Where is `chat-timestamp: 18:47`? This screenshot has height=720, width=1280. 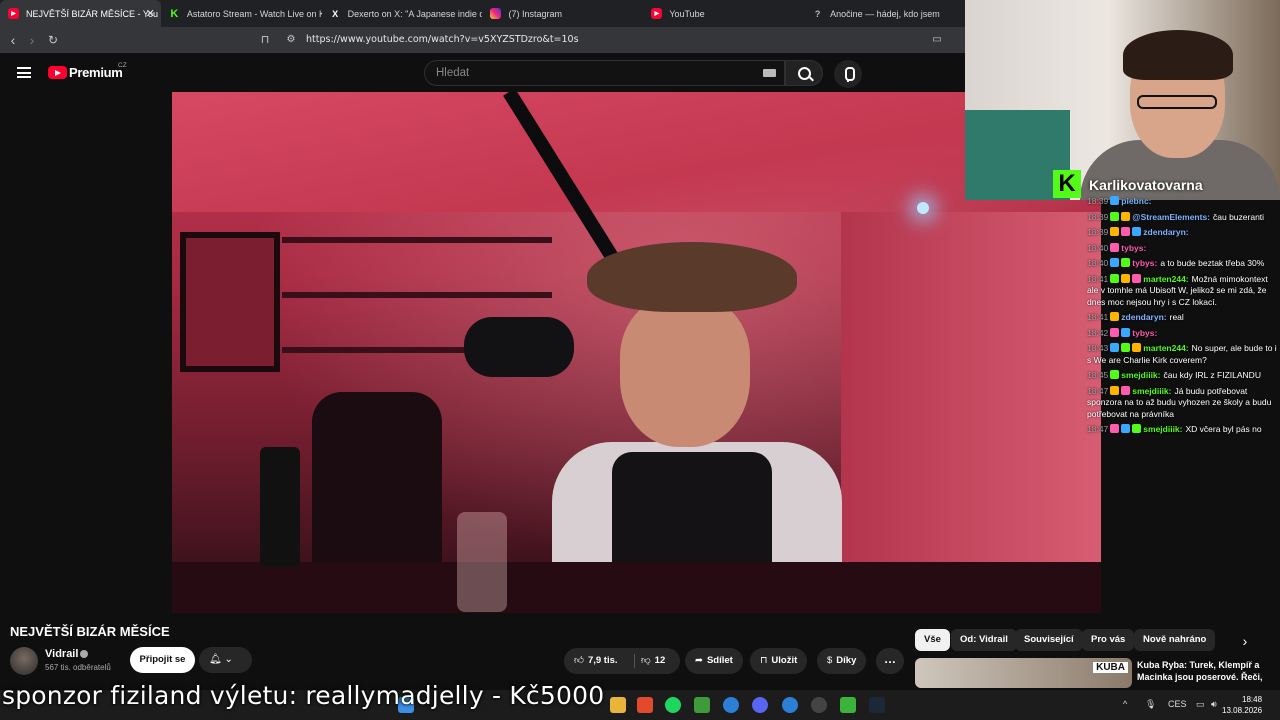 chat-timestamp: 18:47 is located at coordinates (1098, 390).